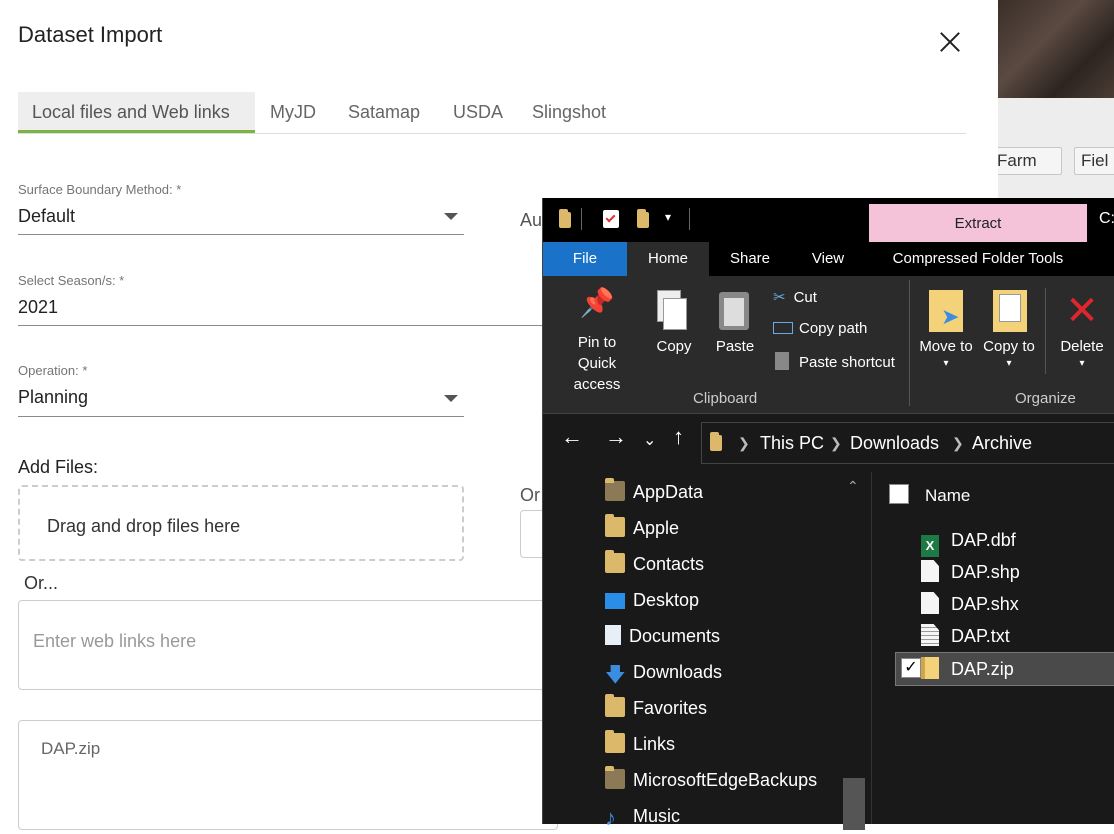 This screenshot has height=834, width=1114. What do you see at coordinates (1056, 49) in the screenshot?
I see `background-image` at bounding box center [1056, 49].